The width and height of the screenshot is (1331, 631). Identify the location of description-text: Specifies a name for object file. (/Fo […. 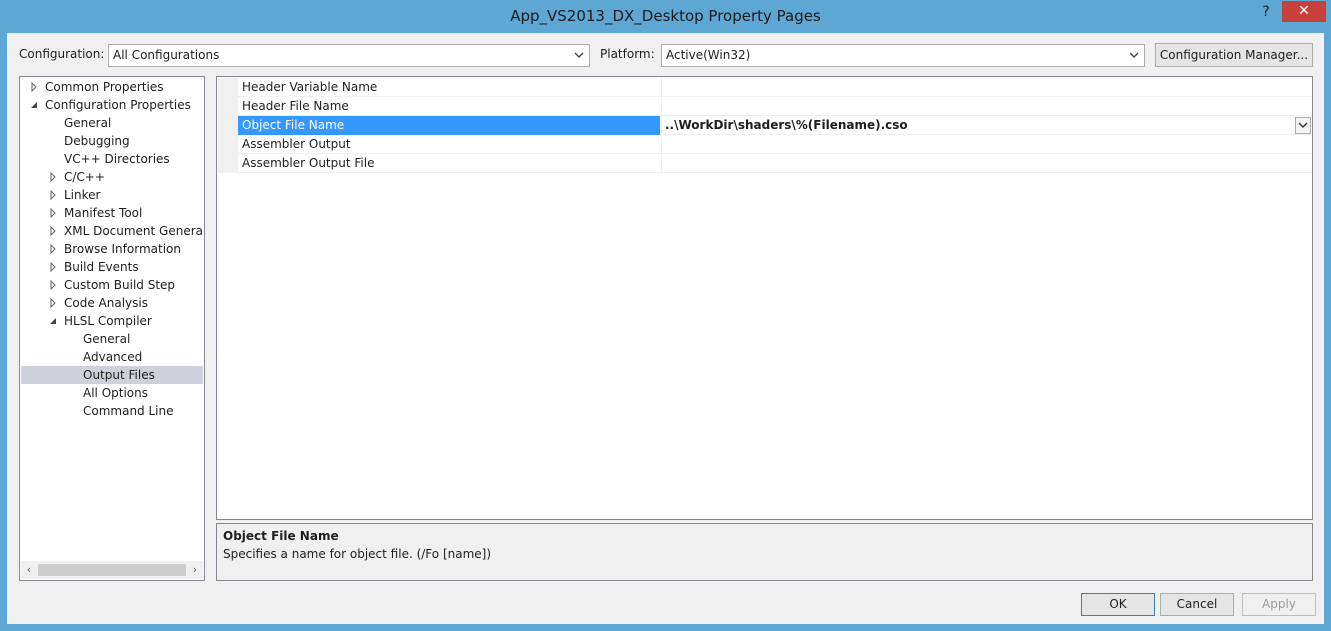
(357, 554).